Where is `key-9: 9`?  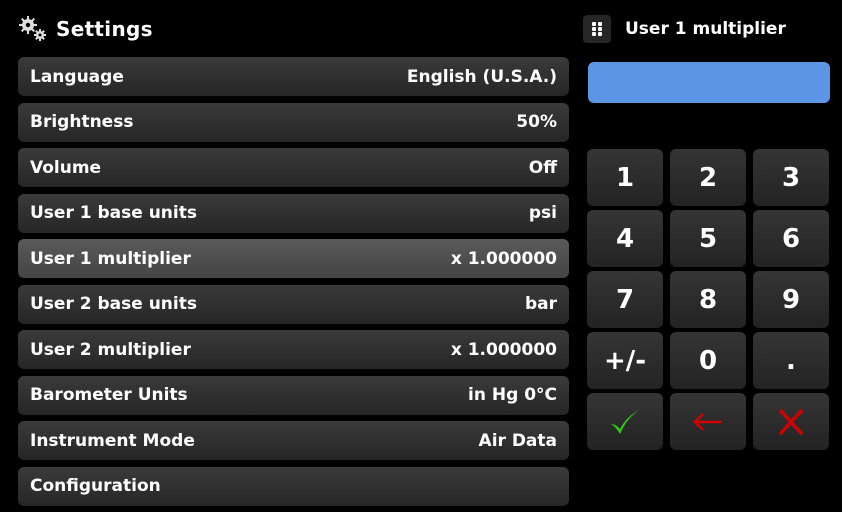 key-9: 9 is located at coordinates (791, 299).